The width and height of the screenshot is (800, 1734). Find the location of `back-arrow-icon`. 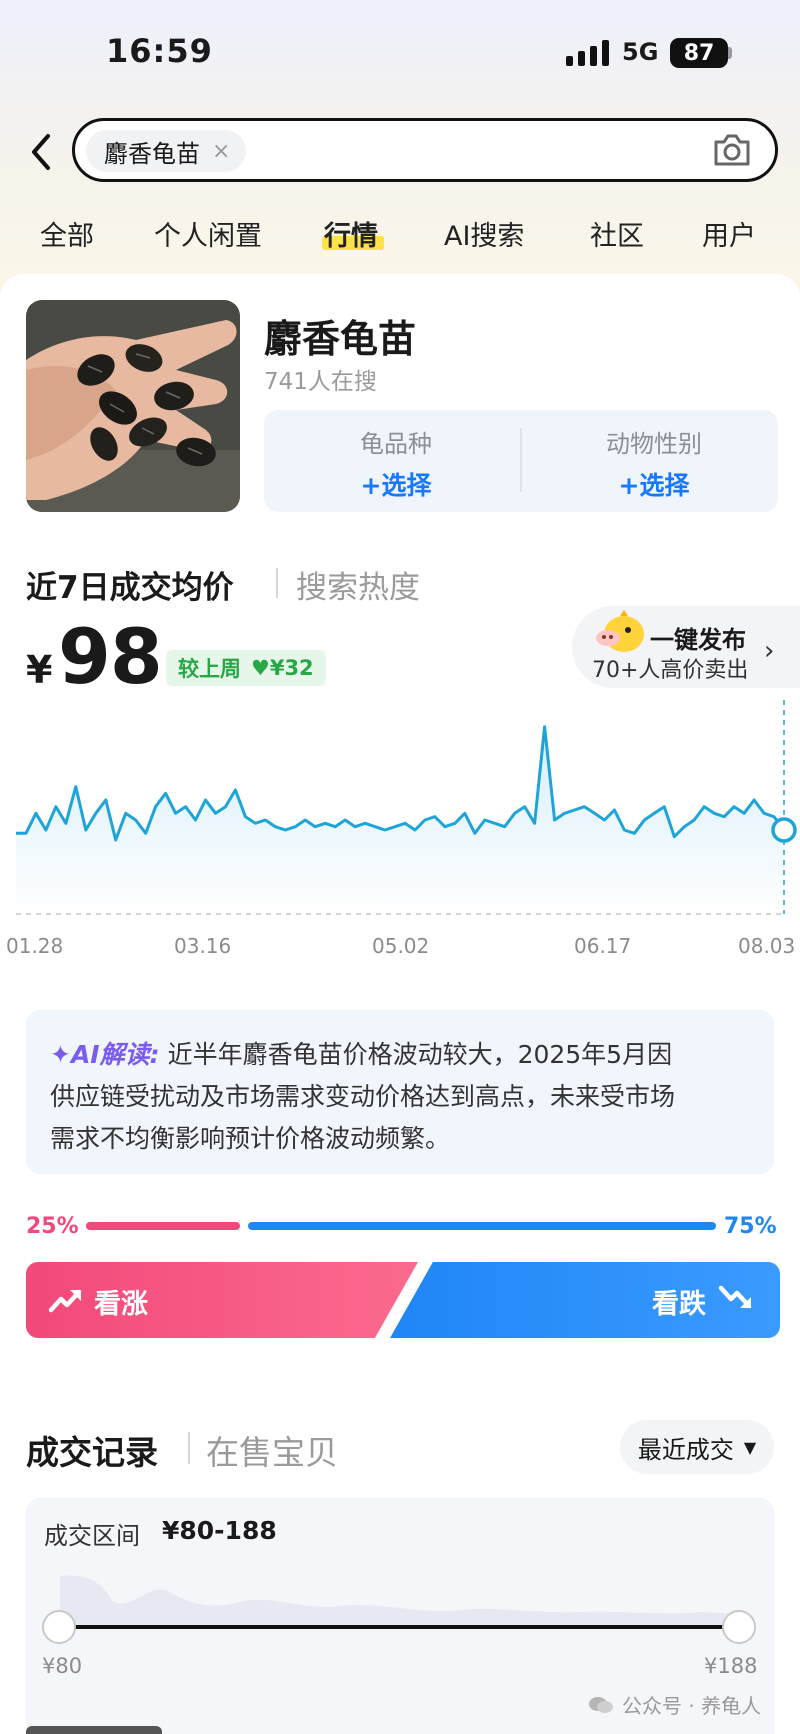

back-arrow-icon is located at coordinates (41, 152).